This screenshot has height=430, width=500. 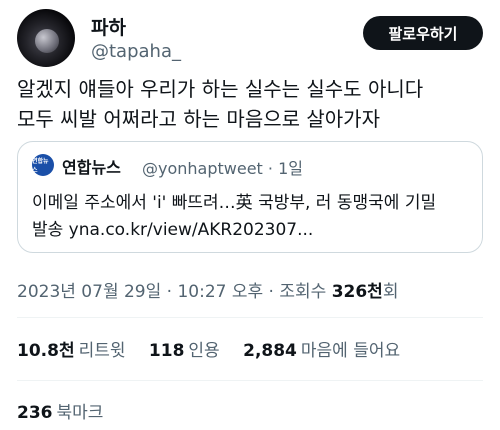 I want to click on like-label: 마음에 들어요, so click(x=350, y=351).